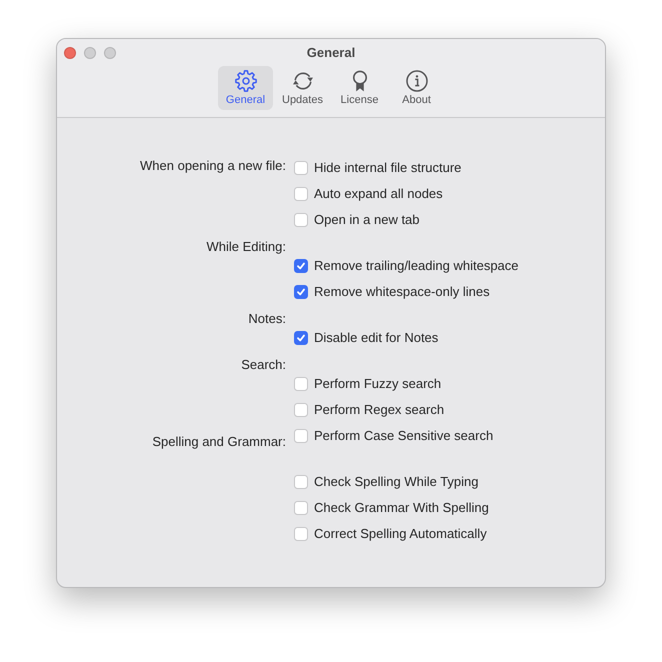  Describe the element at coordinates (219, 441) in the screenshot. I see `section-label: Spelling and Grammar:` at that location.